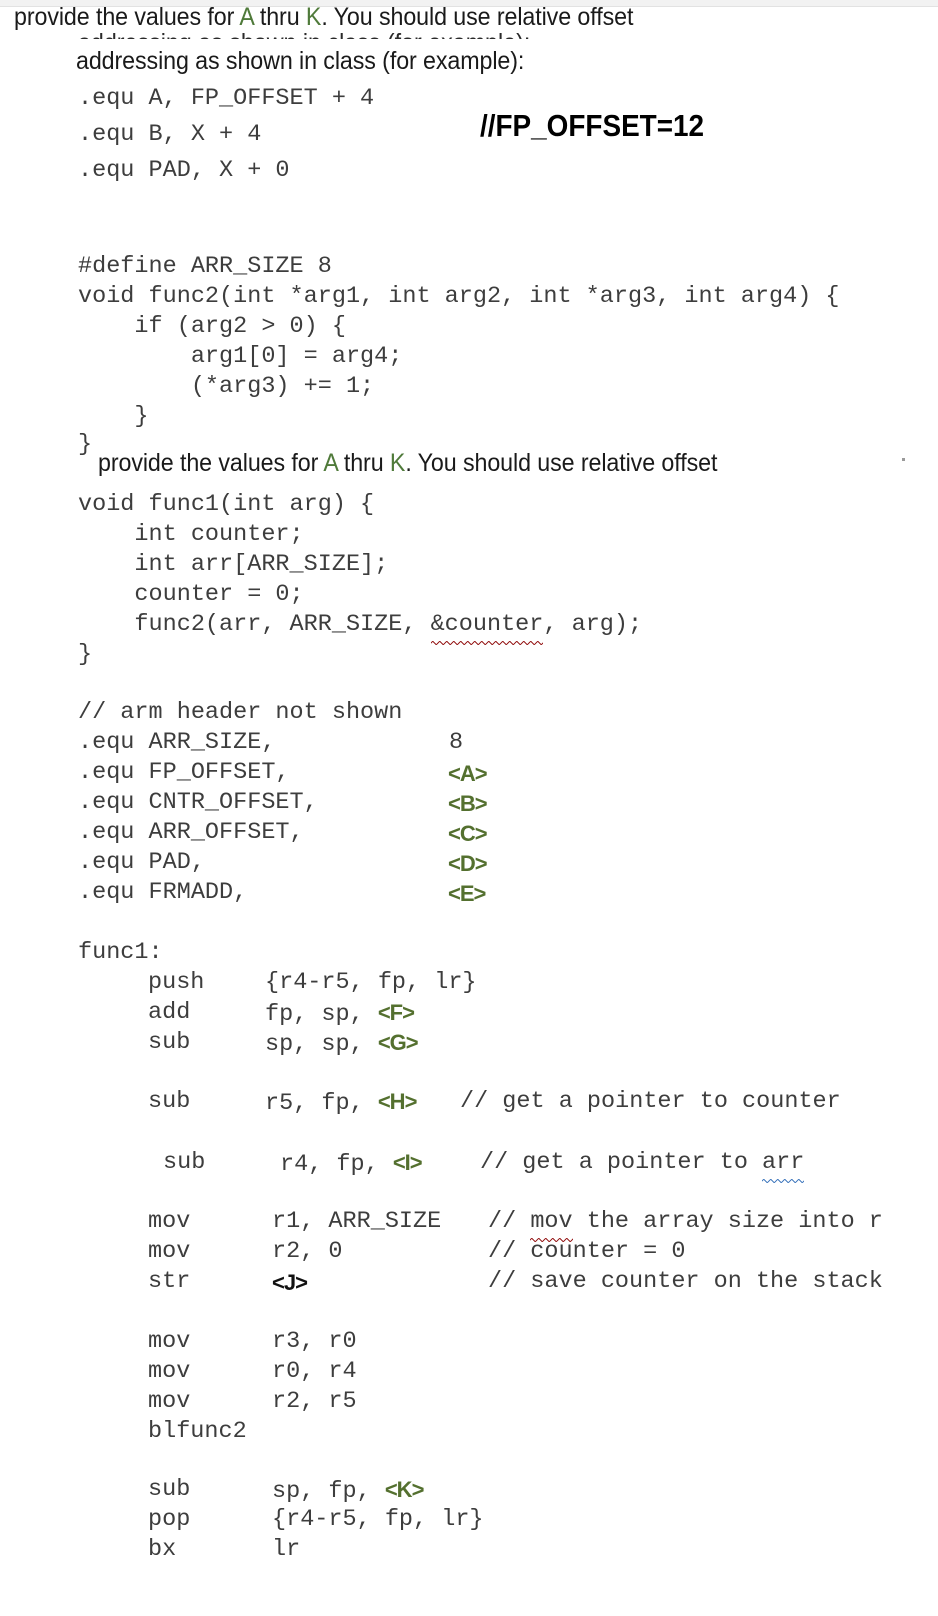  I want to click on asm-line-sub-r5: sub, so click(169, 1102).